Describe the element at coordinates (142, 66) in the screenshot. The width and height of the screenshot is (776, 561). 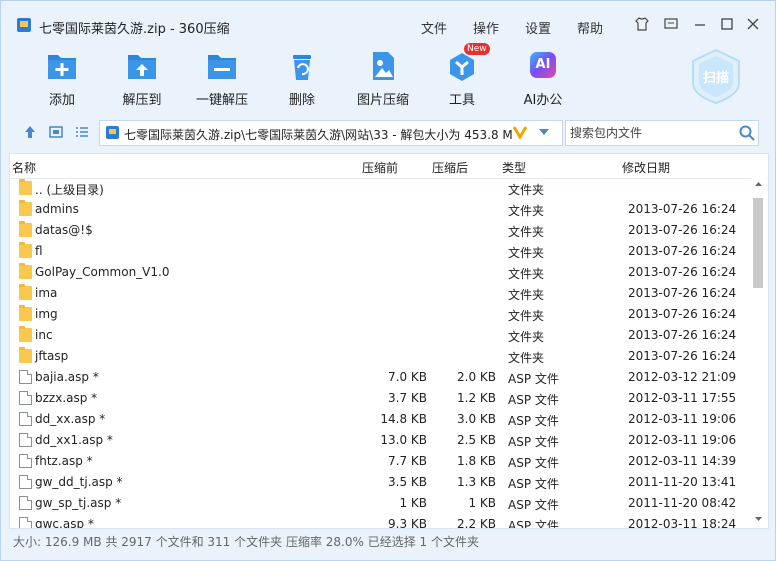
I see `extract-to-icon` at that location.